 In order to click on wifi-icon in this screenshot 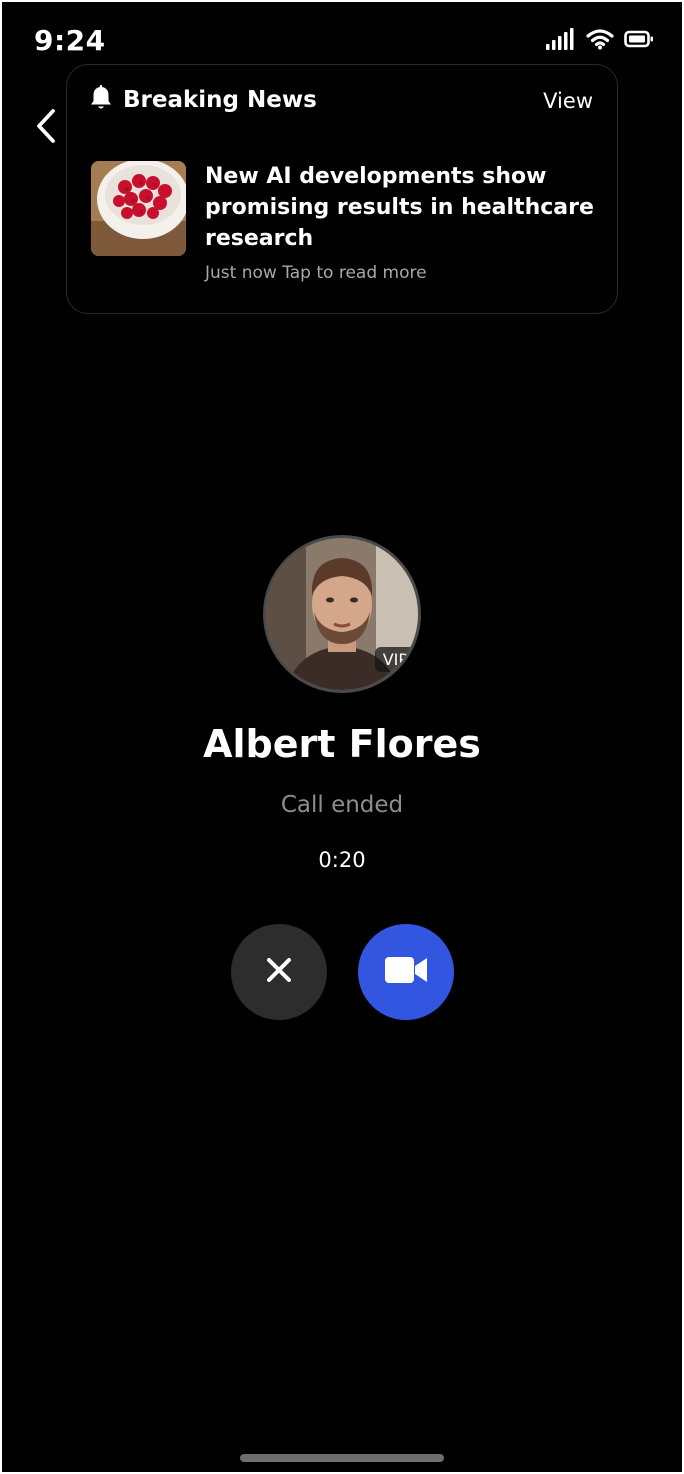, I will do `click(600, 41)`.